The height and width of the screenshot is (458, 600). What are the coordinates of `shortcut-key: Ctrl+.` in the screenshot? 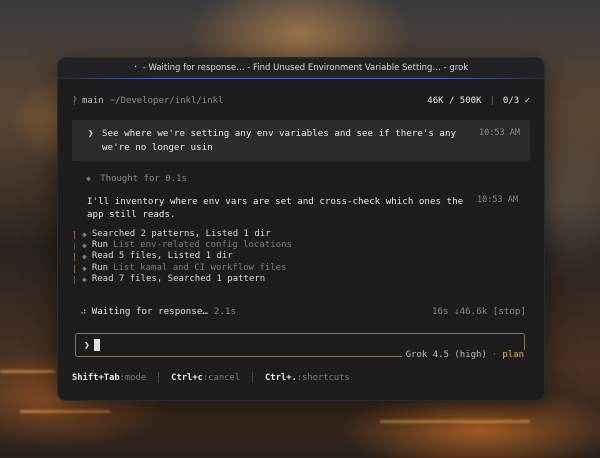 It's located at (281, 377).